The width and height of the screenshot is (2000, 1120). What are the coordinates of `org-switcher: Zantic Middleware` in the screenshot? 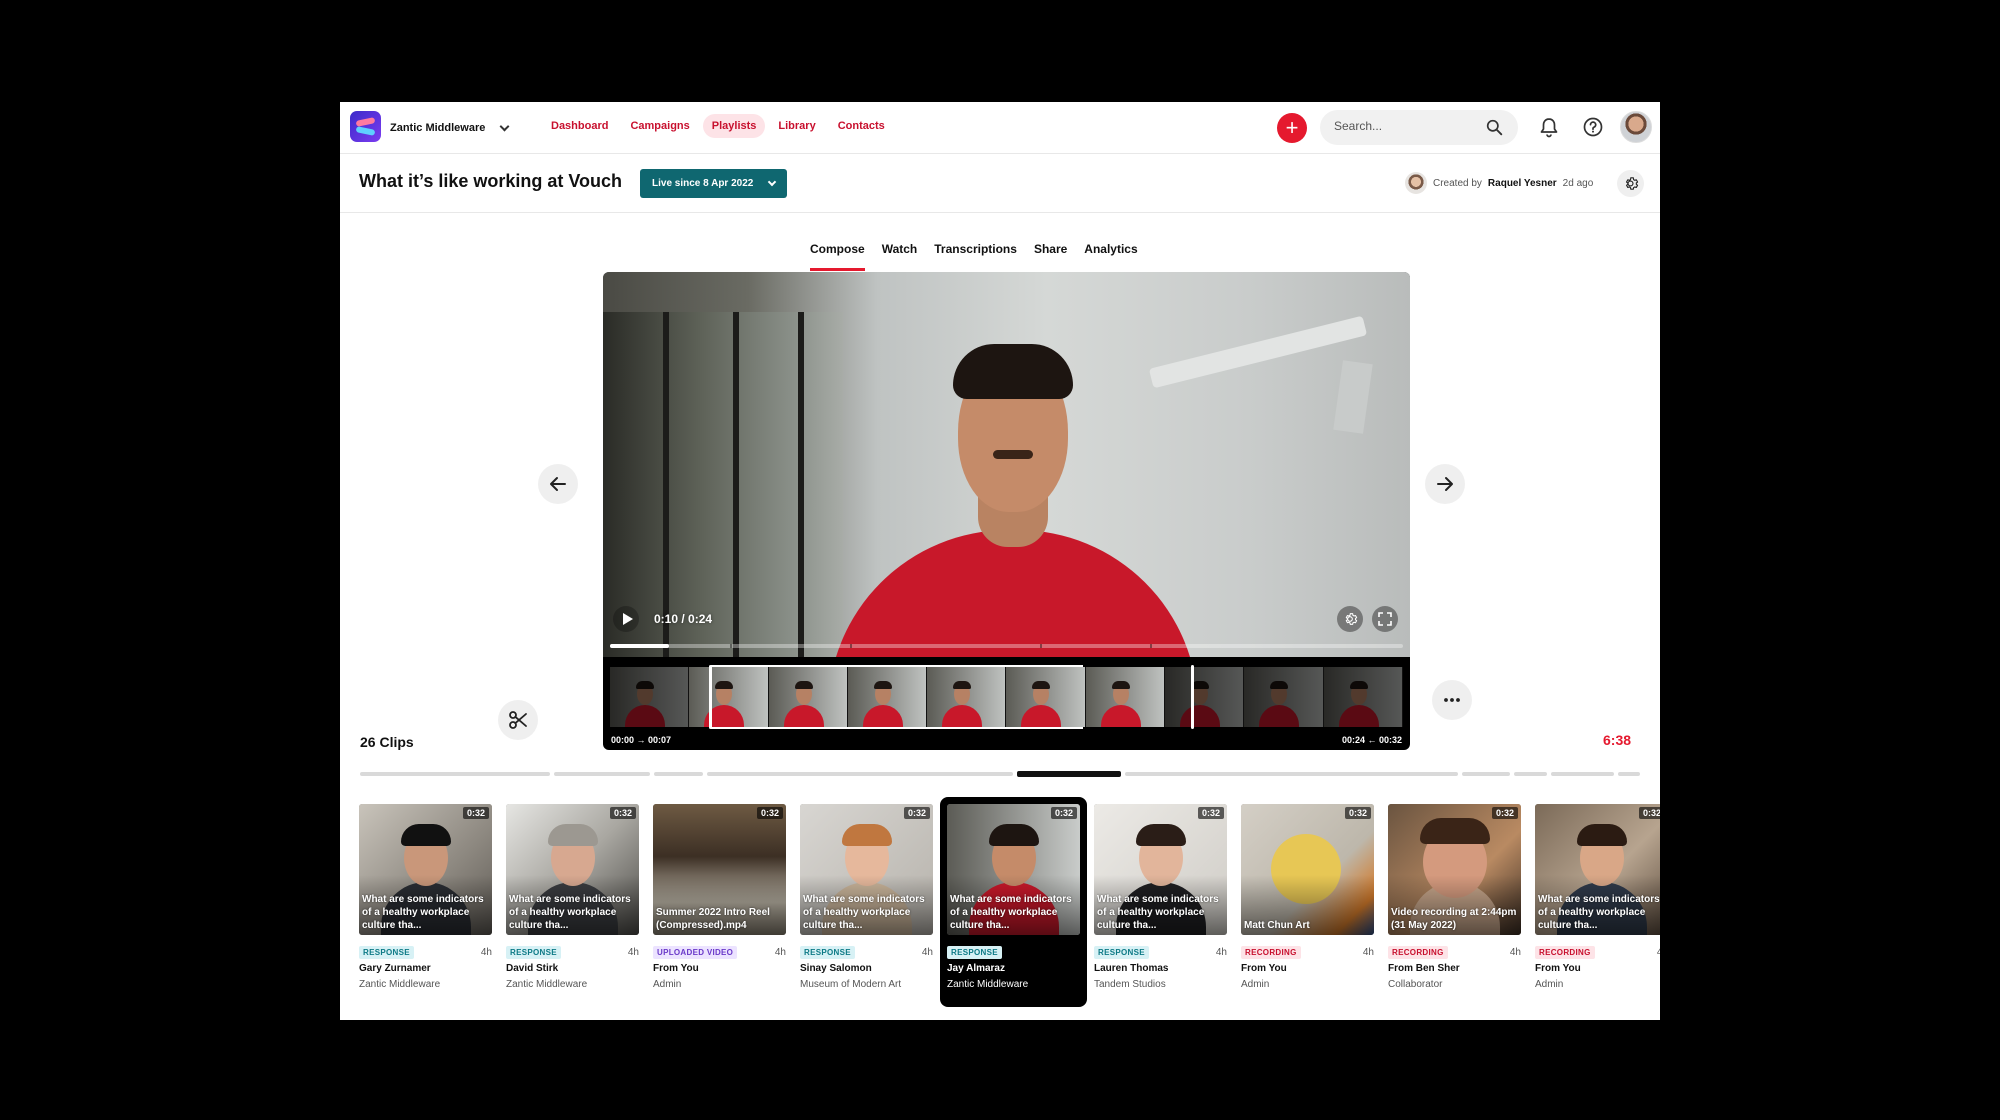 It's located at (450, 128).